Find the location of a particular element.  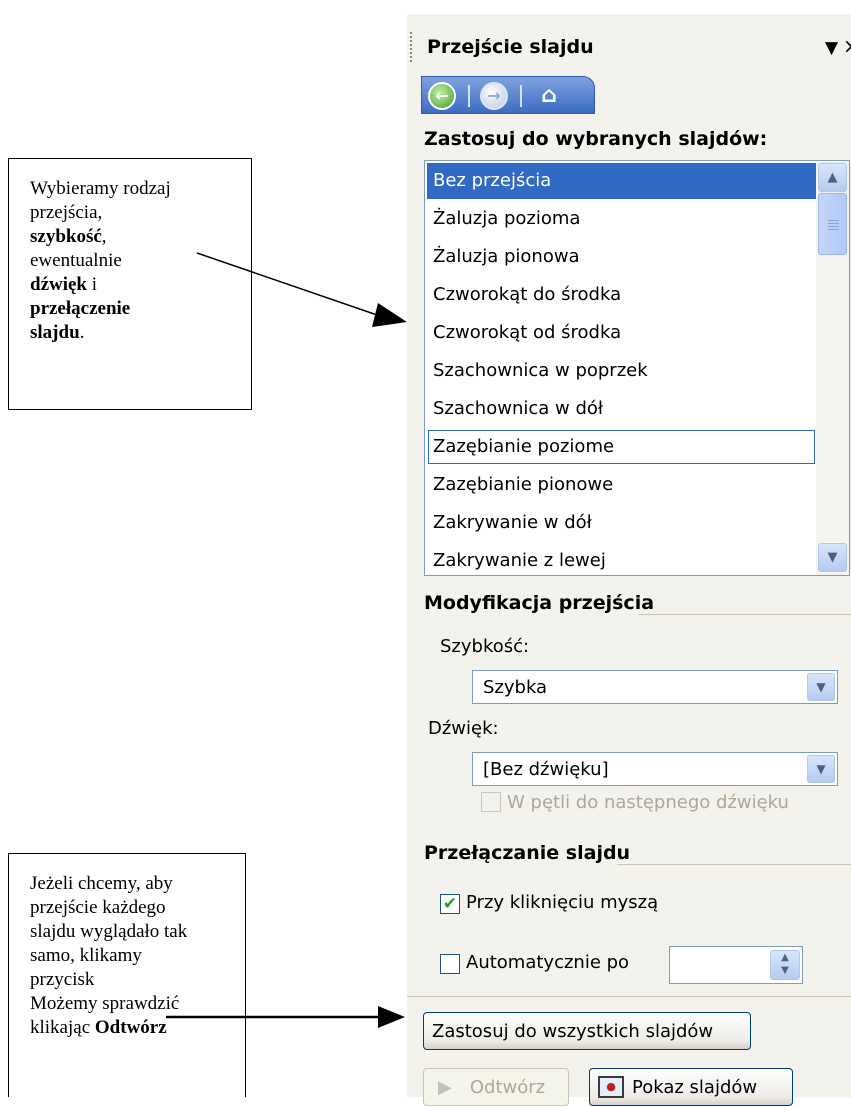

automatic-after-label: Automatycznie po is located at coordinates (548, 962).